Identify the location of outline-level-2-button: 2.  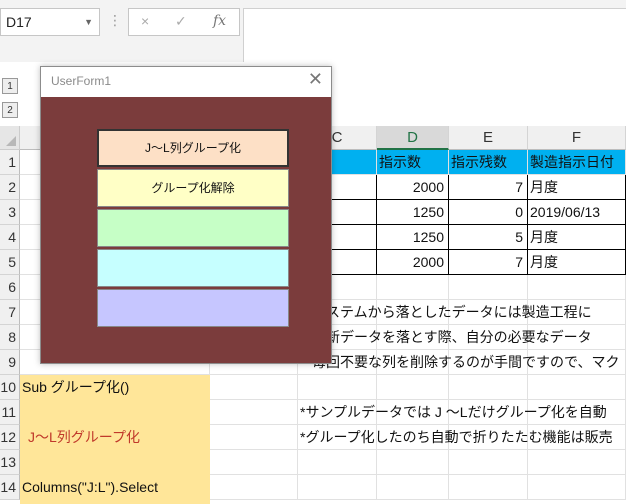
(10, 110).